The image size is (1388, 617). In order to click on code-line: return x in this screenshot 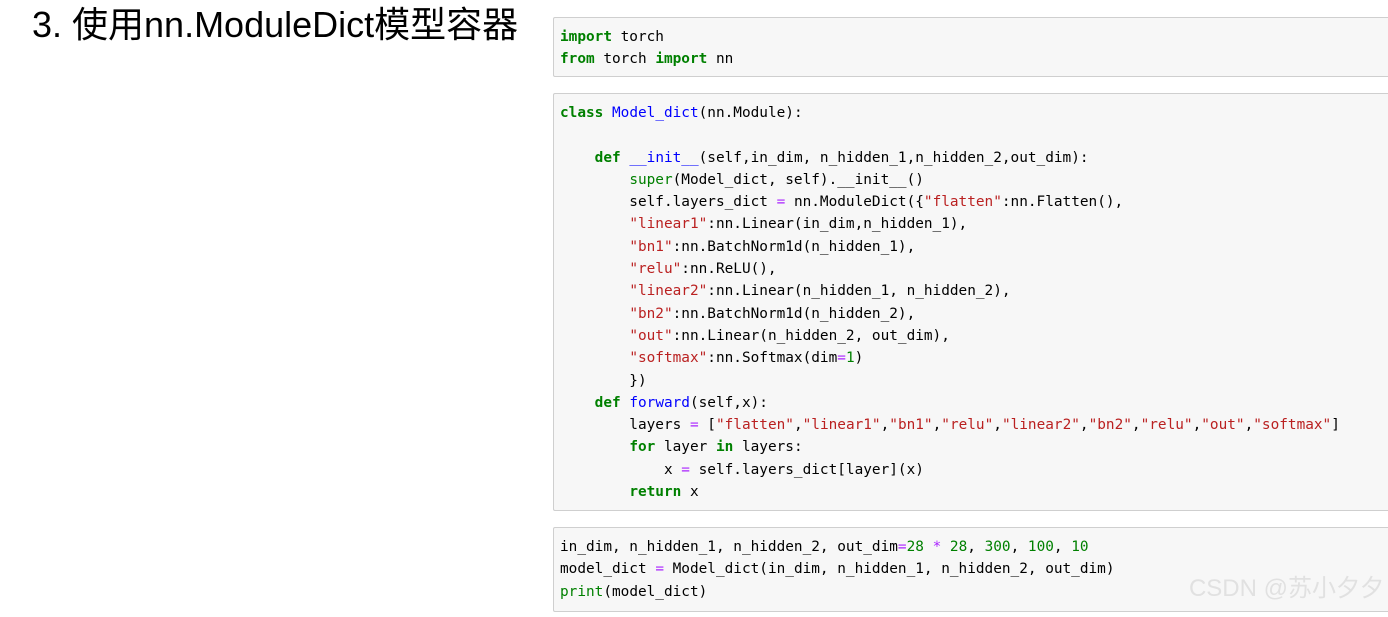, I will do `click(950, 492)`.